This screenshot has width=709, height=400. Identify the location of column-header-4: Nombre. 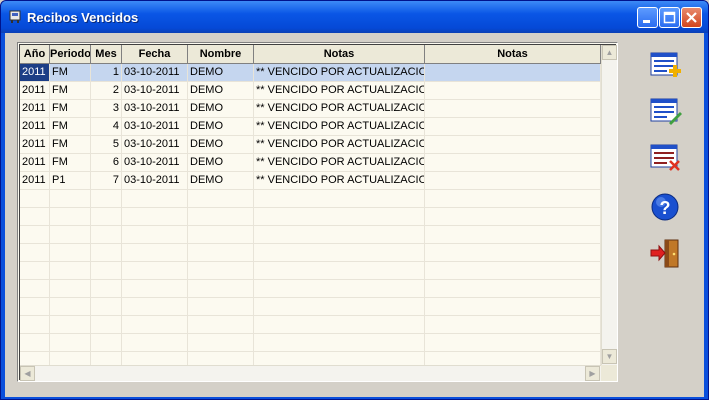
(221, 54).